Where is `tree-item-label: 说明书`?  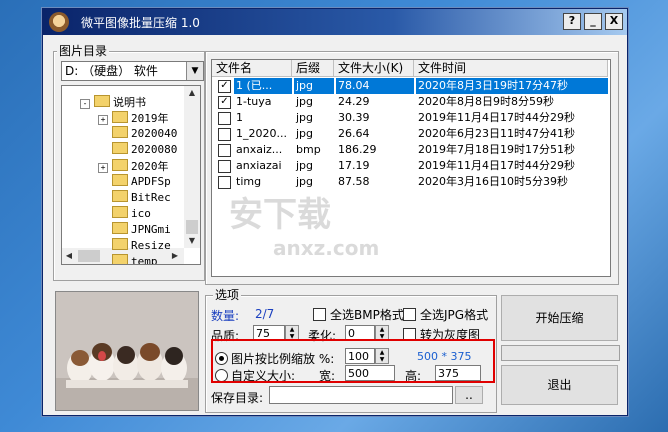 tree-item-label: 说明书 is located at coordinates (129, 102).